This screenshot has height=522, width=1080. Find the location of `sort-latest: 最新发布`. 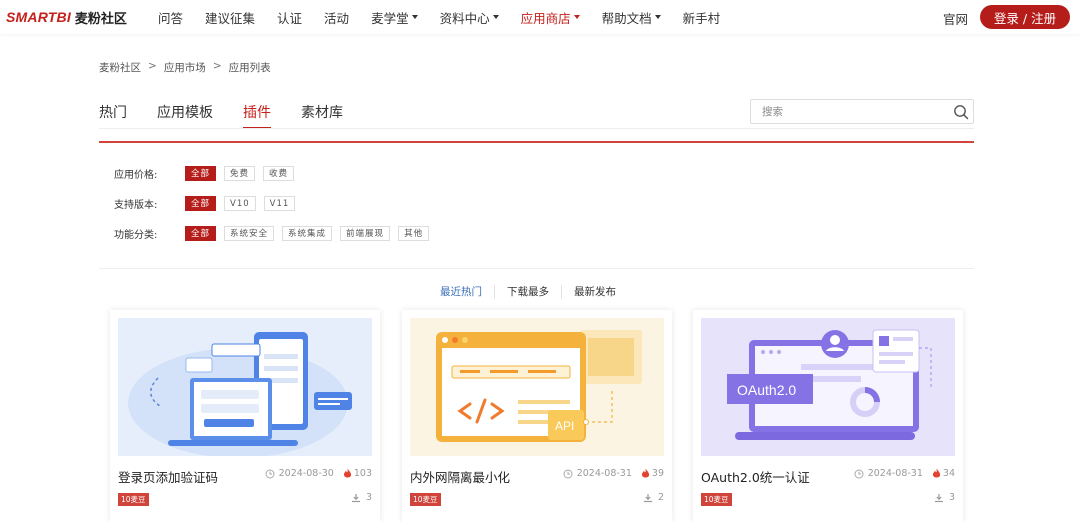

sort-latest: 最新发布 is located at coordinates (595, 291).